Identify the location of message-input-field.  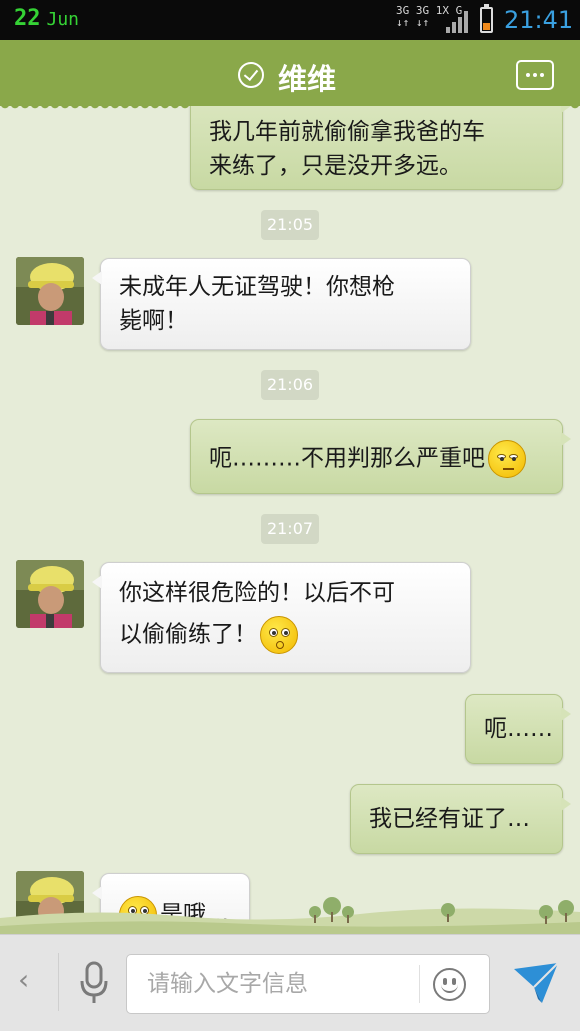
(308, 984).